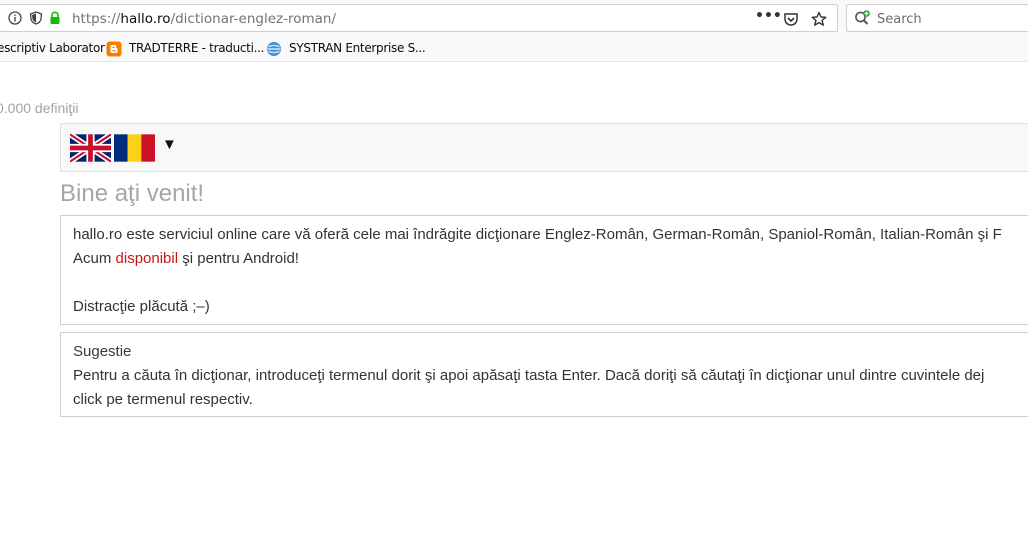 This screenshot has width=1028, height=540. Describe the element at coordinates (253, 19) in the screenshot. I see `url-path: /dictionar-englez-roman/` at that location.